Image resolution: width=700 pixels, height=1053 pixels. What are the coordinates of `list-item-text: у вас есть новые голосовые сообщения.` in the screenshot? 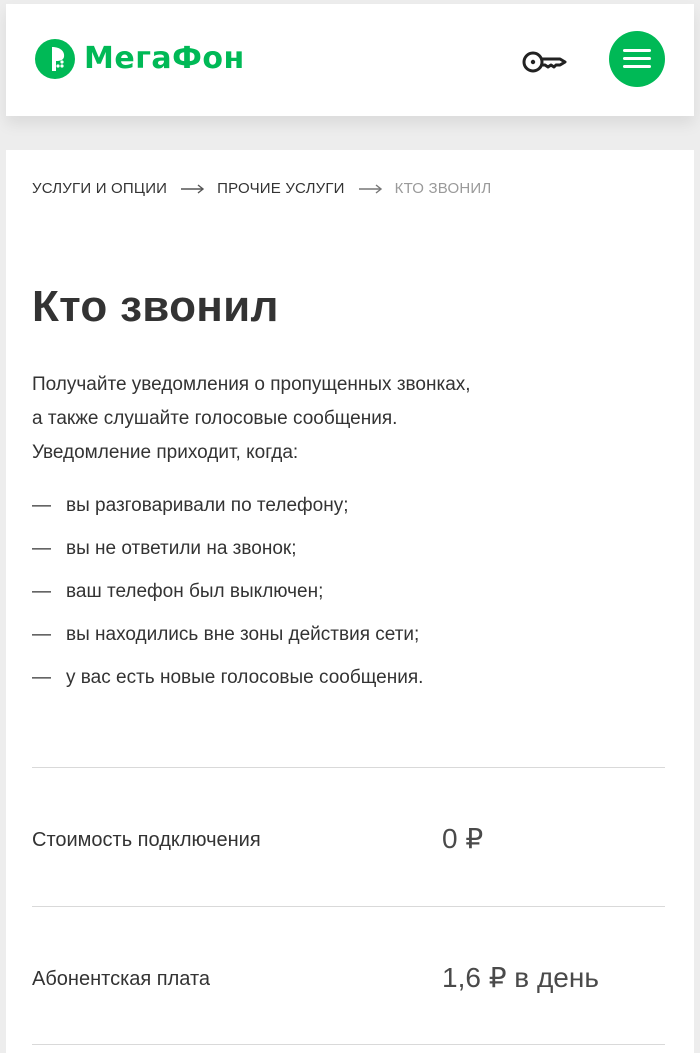 It's located at (245, 677).